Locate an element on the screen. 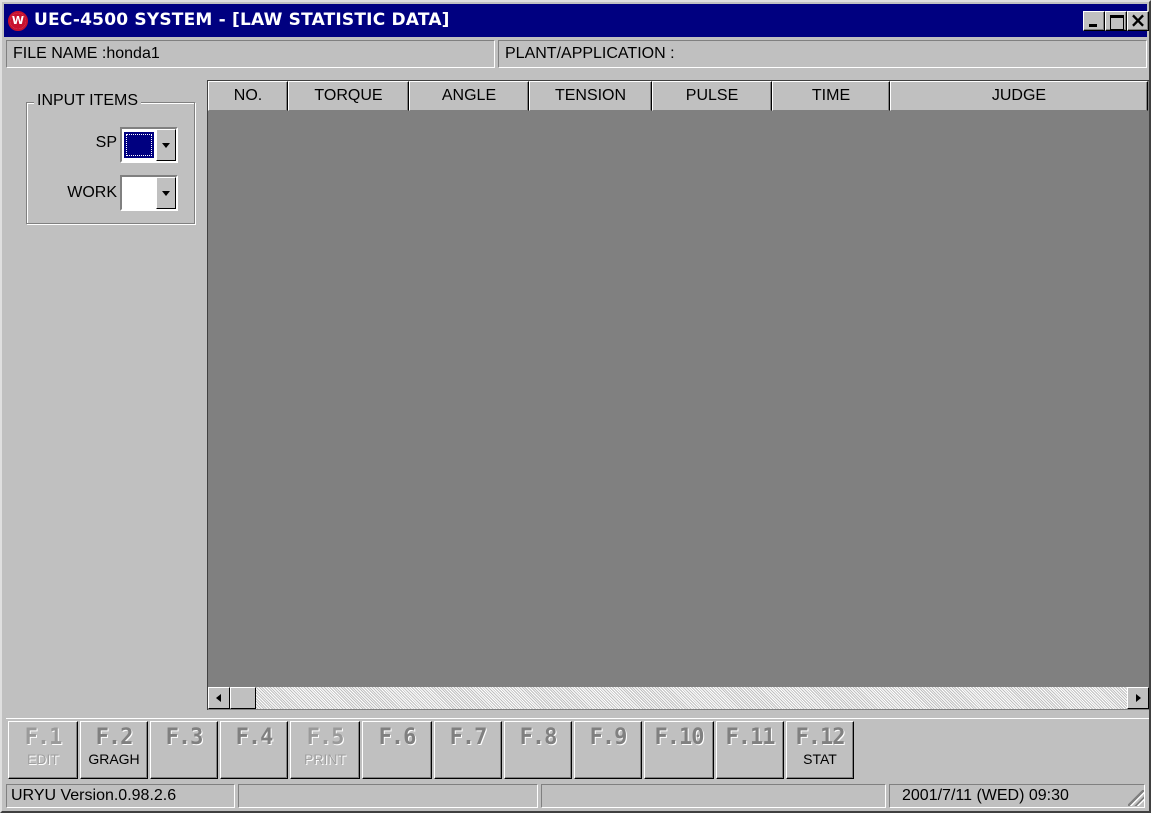  function-key-f8: F.8 is located at coordinates (538, 750).